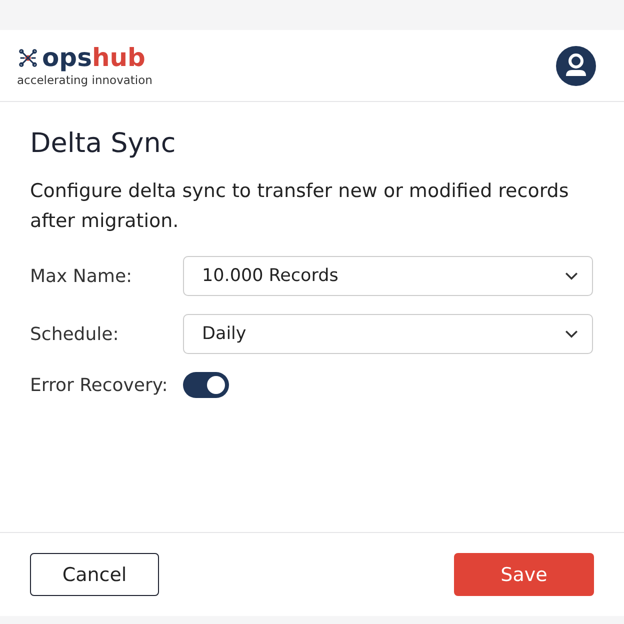  I want to click on field-label: Error Recovery:, so click(99, 385).